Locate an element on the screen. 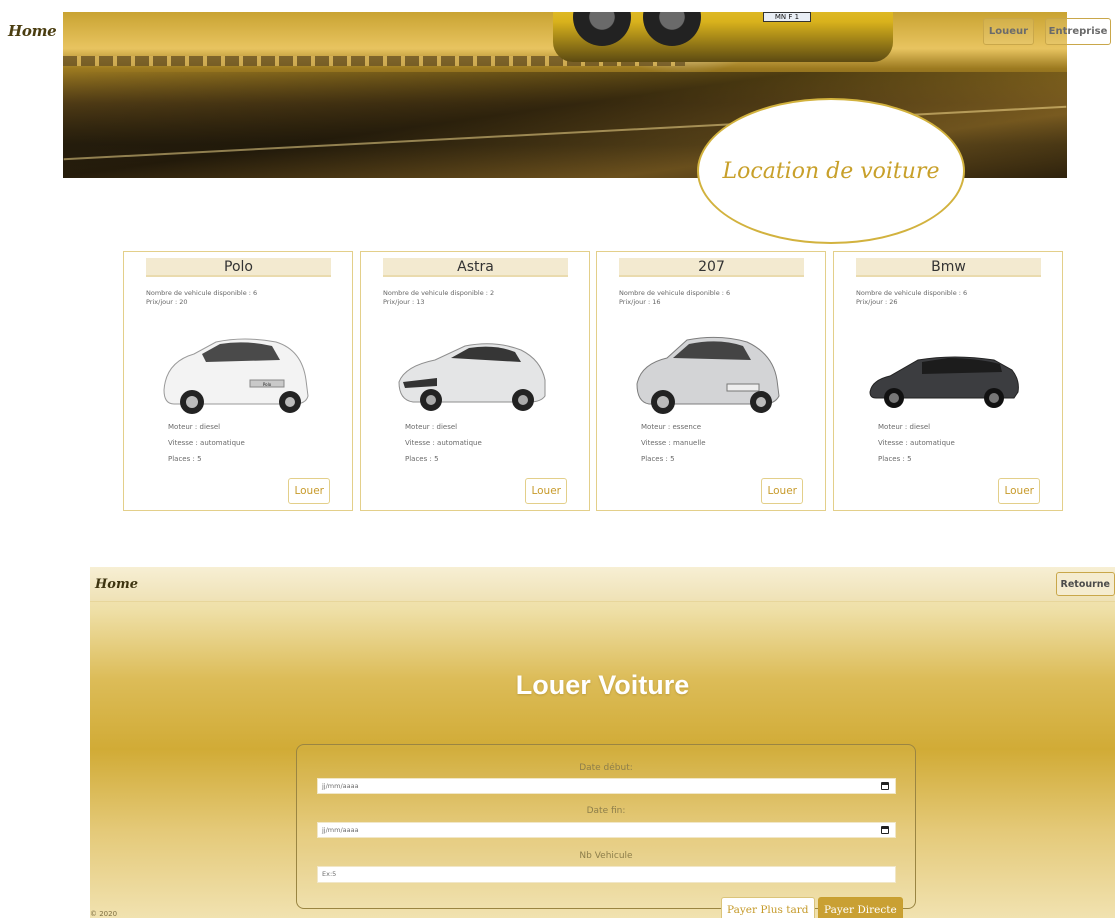 The image size is (1115, 918). date-debut-placeholder: jj/mm/aaaa is located at coordinates (340, 786).